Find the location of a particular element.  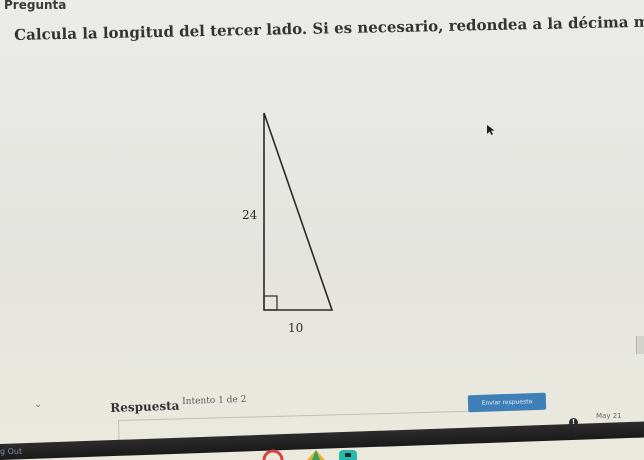

right-triangle-figure: 24 10 is located at coordinates (288, 223).